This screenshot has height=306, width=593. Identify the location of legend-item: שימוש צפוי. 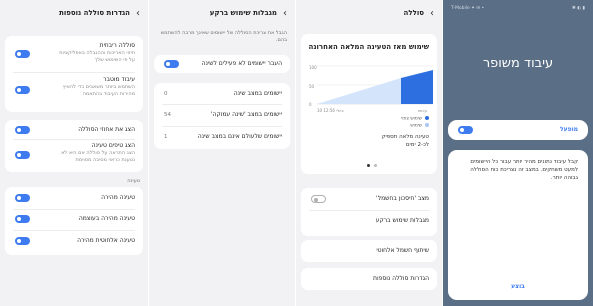
(415, 119).